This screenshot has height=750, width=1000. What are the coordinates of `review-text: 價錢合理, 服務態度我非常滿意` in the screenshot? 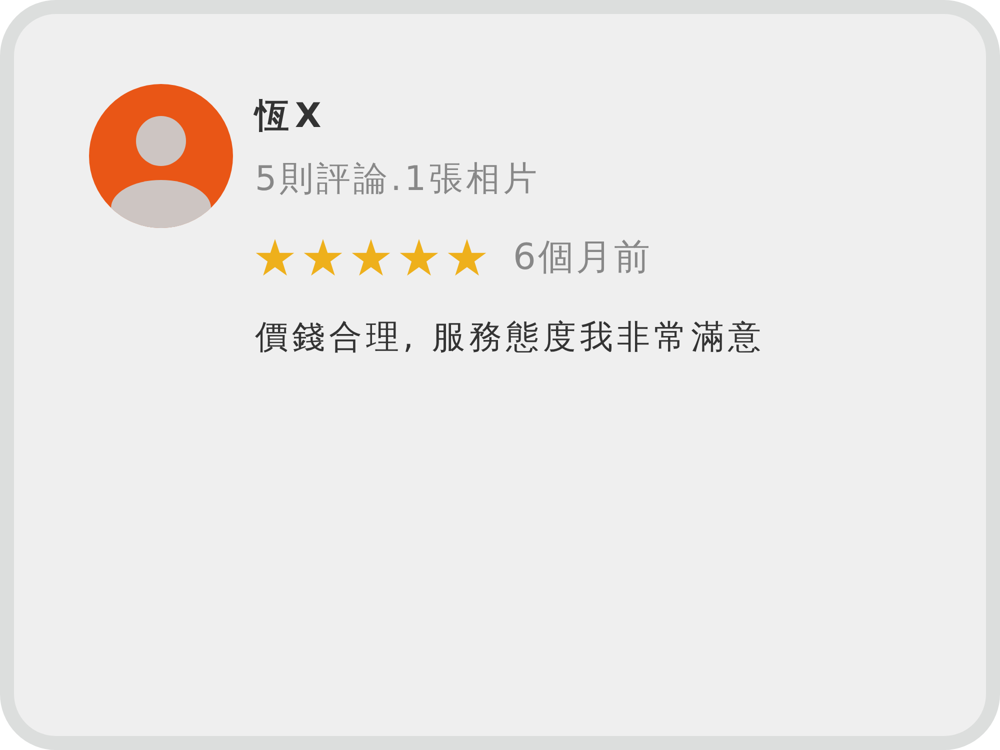 It's located at (510, 337).